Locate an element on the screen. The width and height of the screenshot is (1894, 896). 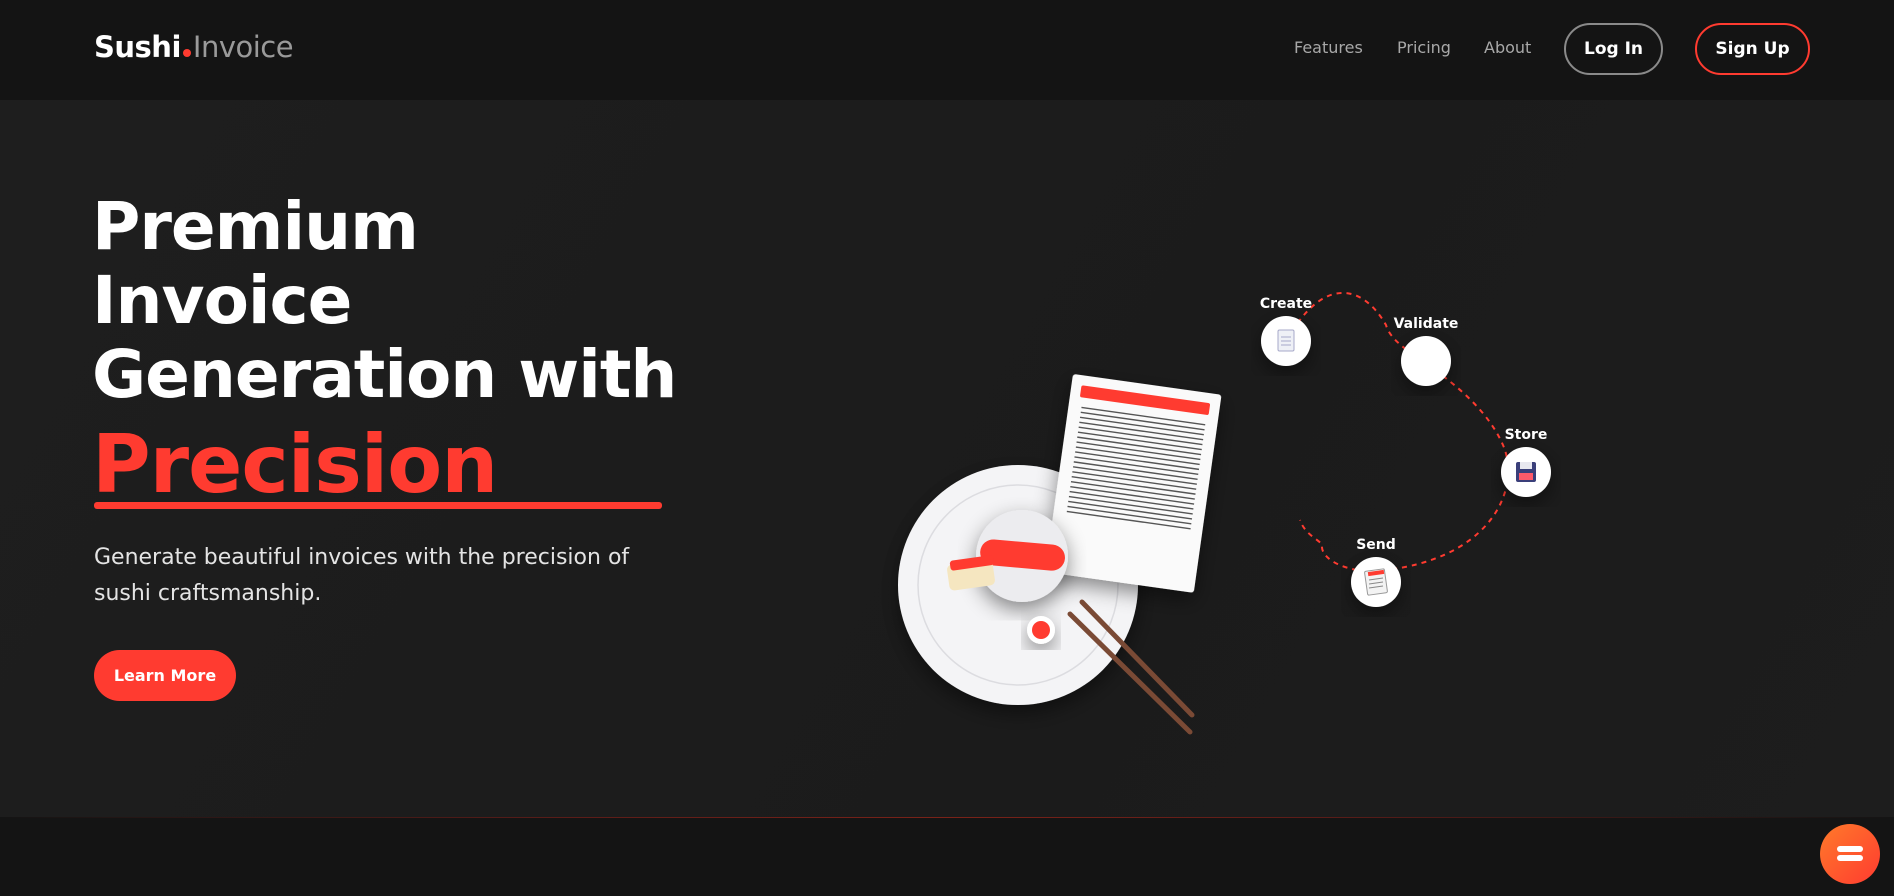
workflow-label-send: Send is located at coordinates (1376, 545).